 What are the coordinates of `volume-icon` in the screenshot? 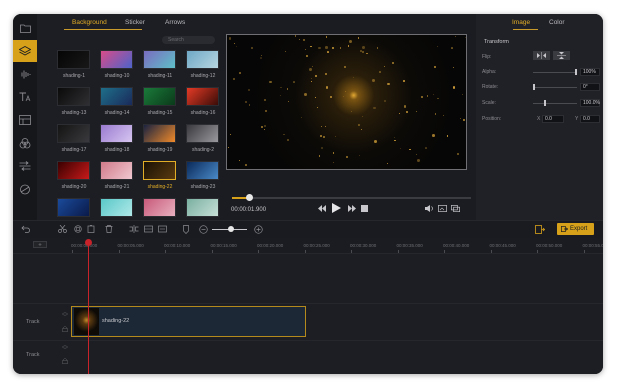 It's located at (429, 209).